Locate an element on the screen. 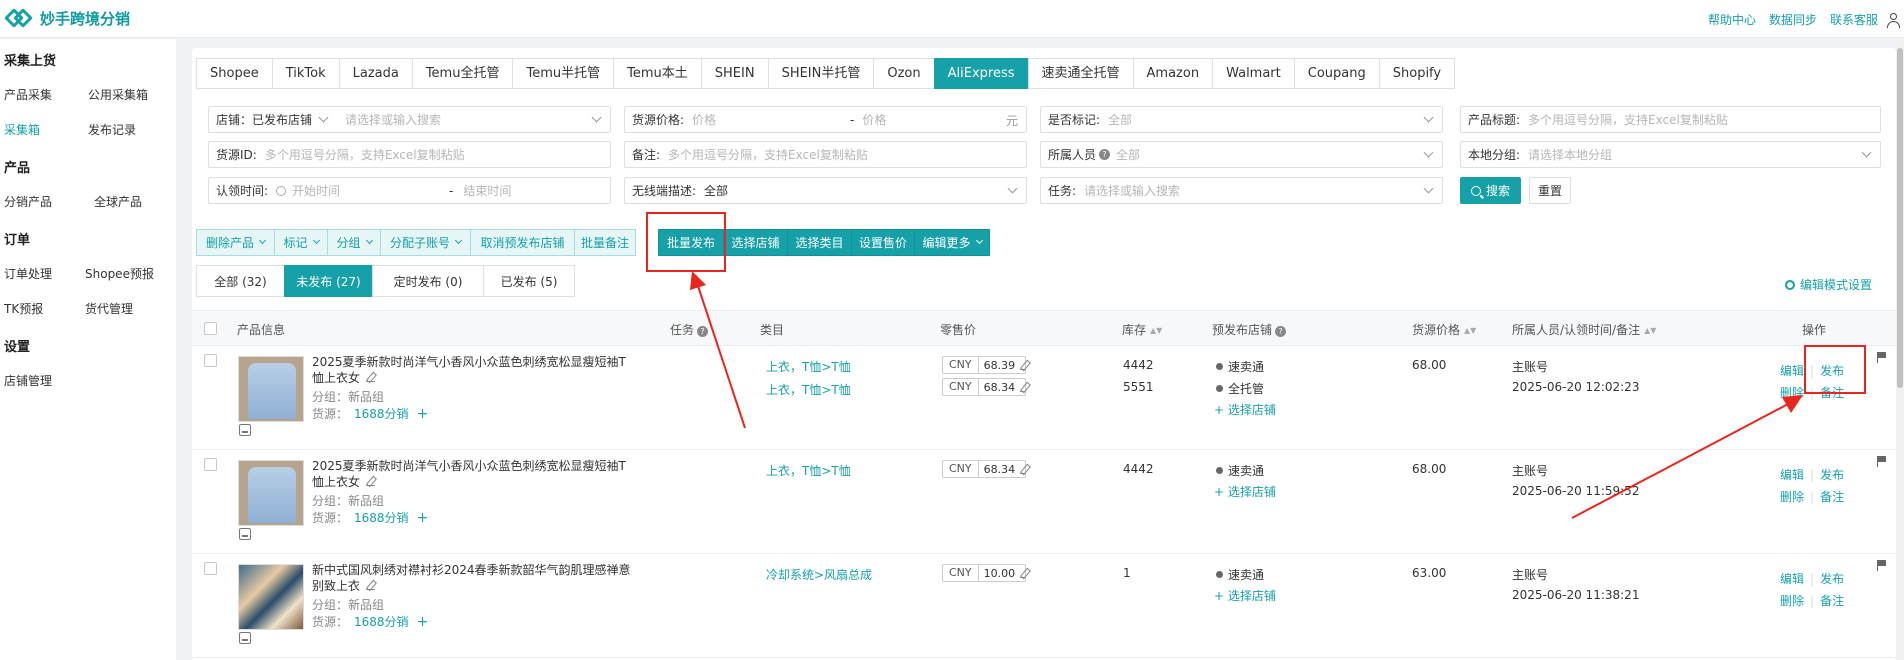 This screenshot has width=1904, height=660. retail-price-input: CNY 68.39 is located at coordinates (984, 365).